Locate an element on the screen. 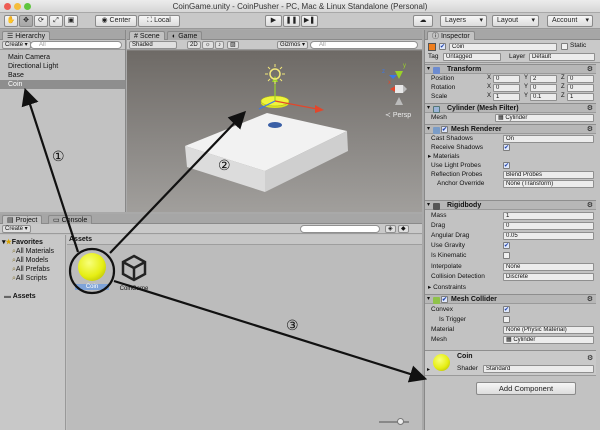  favorites-header: ▾★Favorites is located at coordinates (22, 242).